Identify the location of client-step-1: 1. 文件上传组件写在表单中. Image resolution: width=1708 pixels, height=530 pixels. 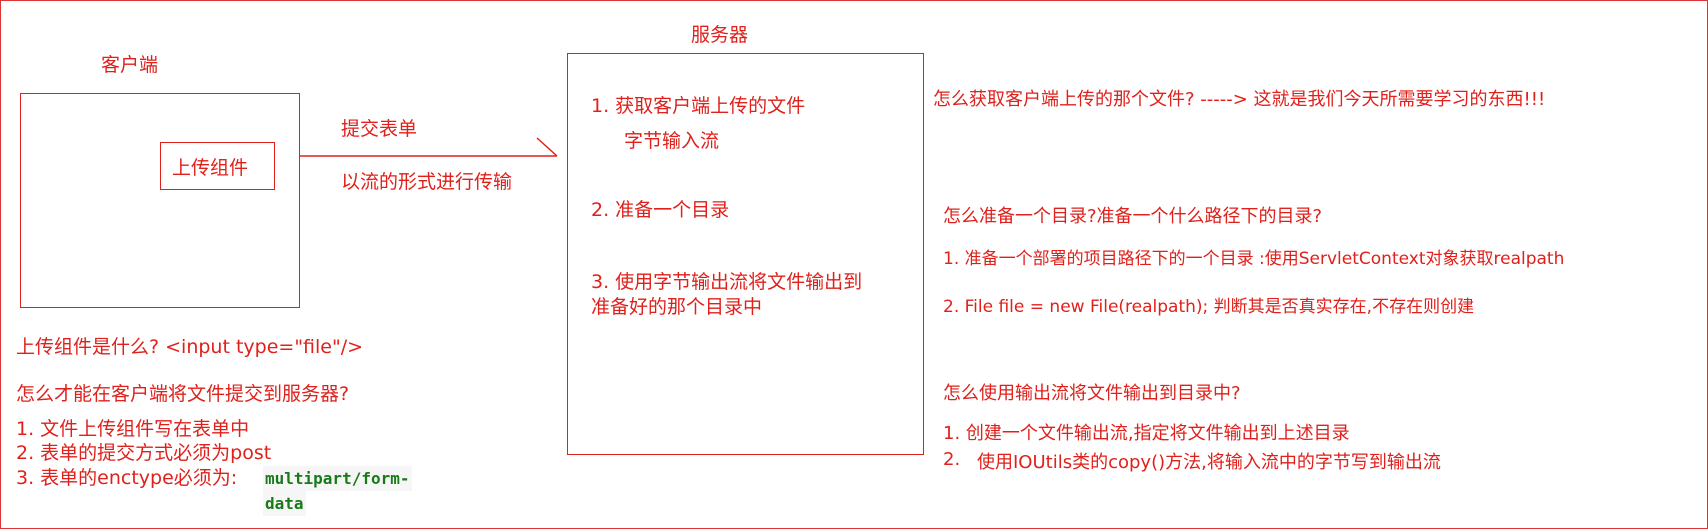
(133, 429).